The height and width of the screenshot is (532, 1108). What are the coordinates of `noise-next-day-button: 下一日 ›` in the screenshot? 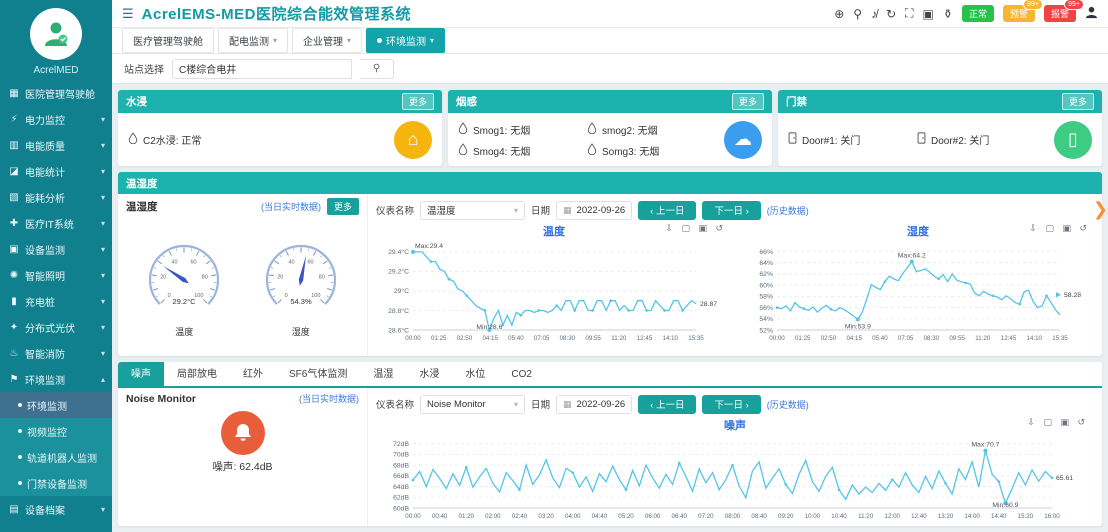 It's located at (731, 404).